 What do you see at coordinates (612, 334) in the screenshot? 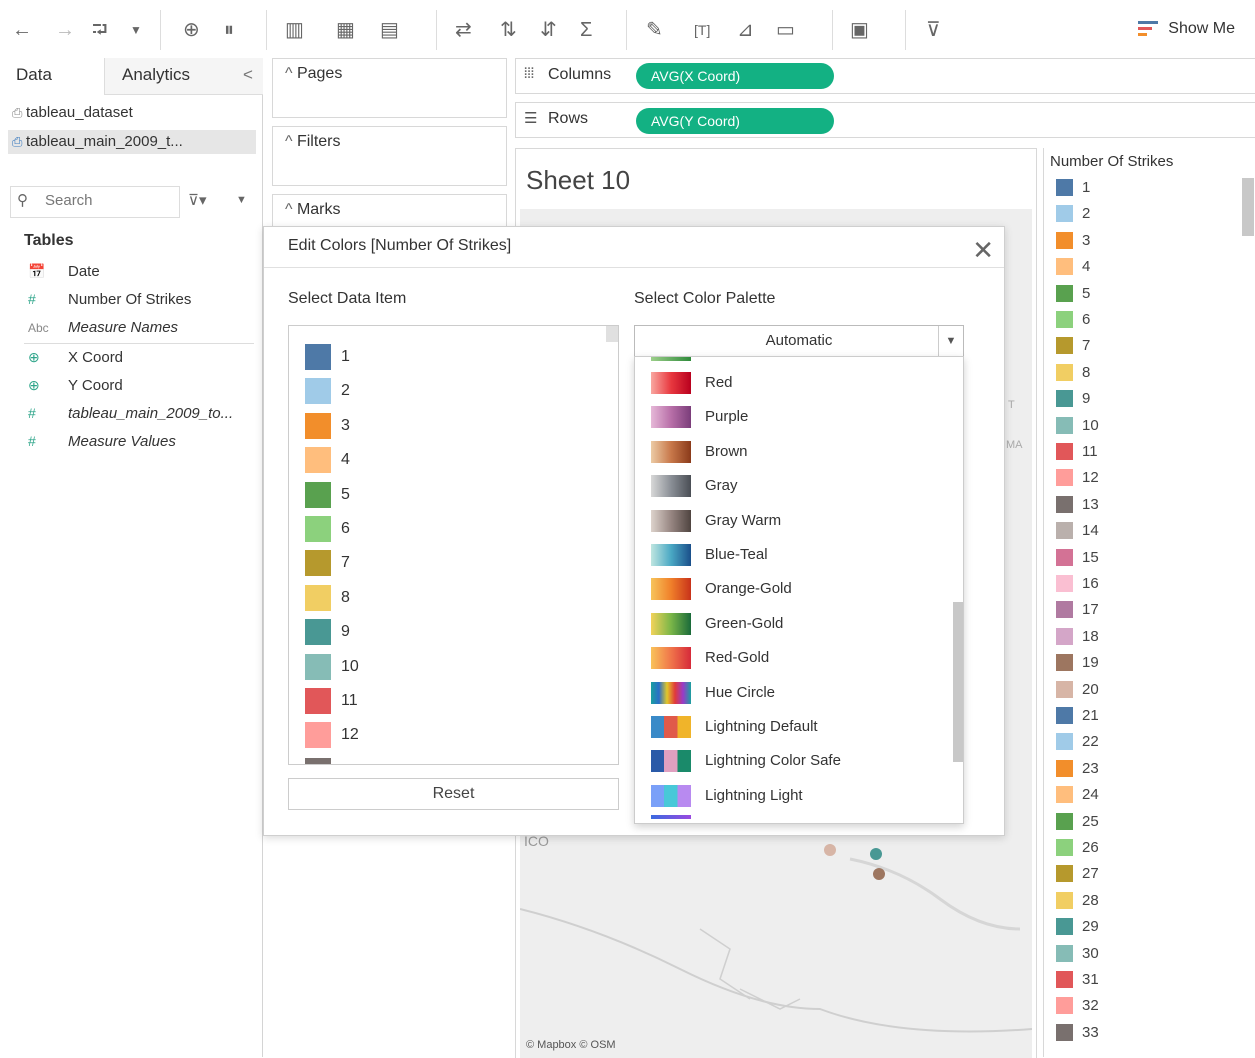
I see `item-list-scrollbar` at bounding box center [612, 334].